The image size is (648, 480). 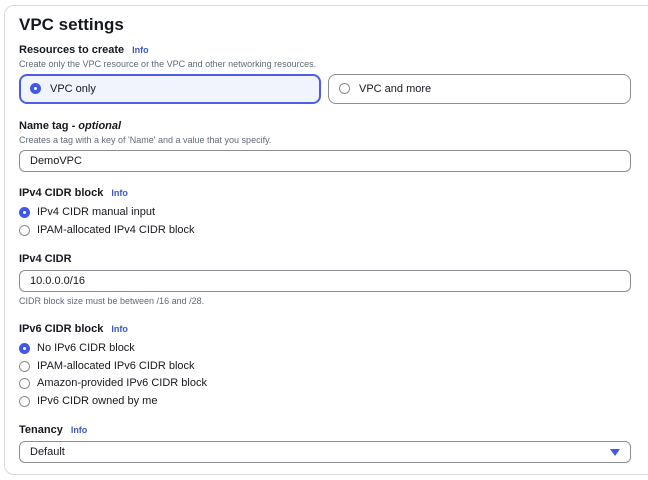 I want to click on name-tag-optional: optional, so click(x=100, y=126).